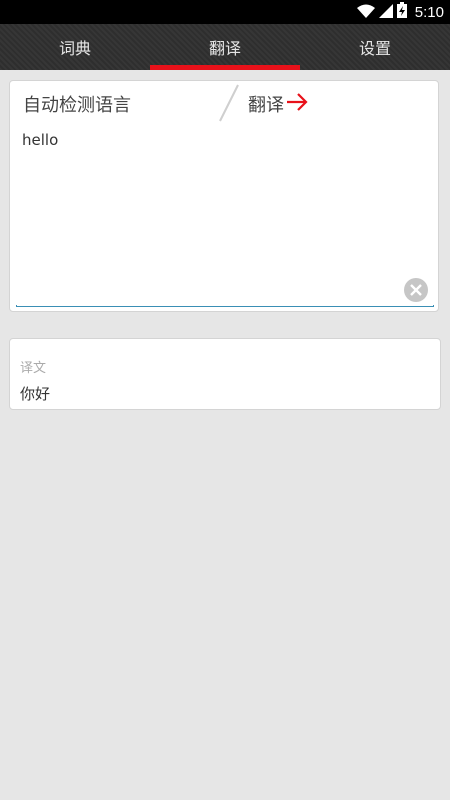 The height and width of the screenshot is (800, 450). I want to click on tab-bar: 词典 翻译 设置, so click(225, 47).